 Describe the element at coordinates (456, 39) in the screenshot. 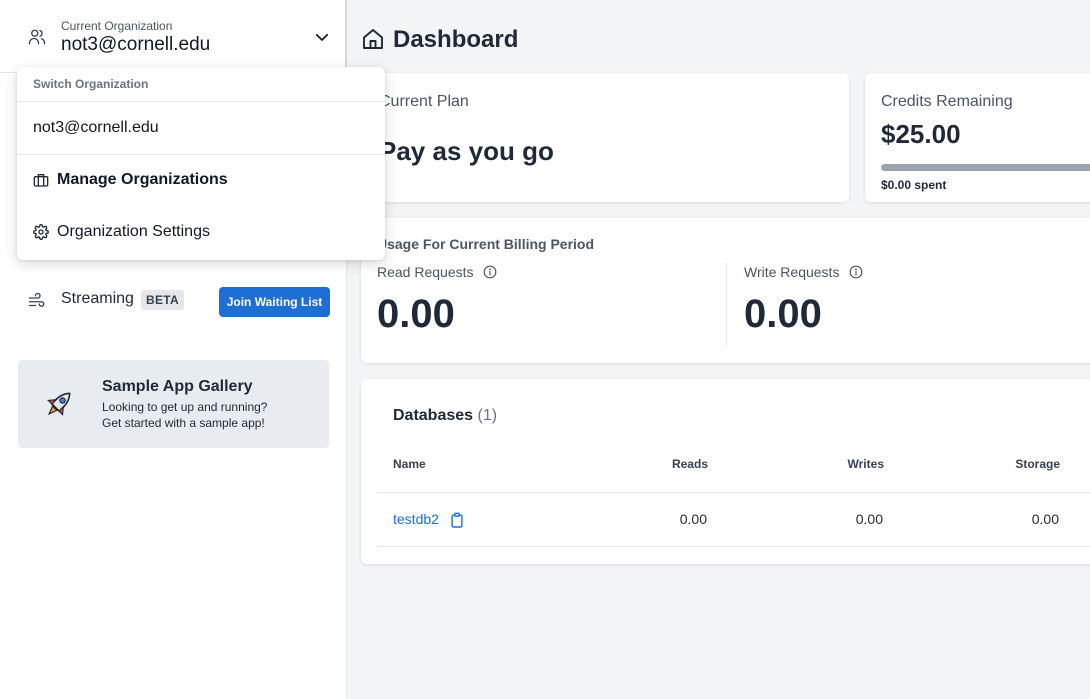

I see `page-title: Dashboard` at that location.